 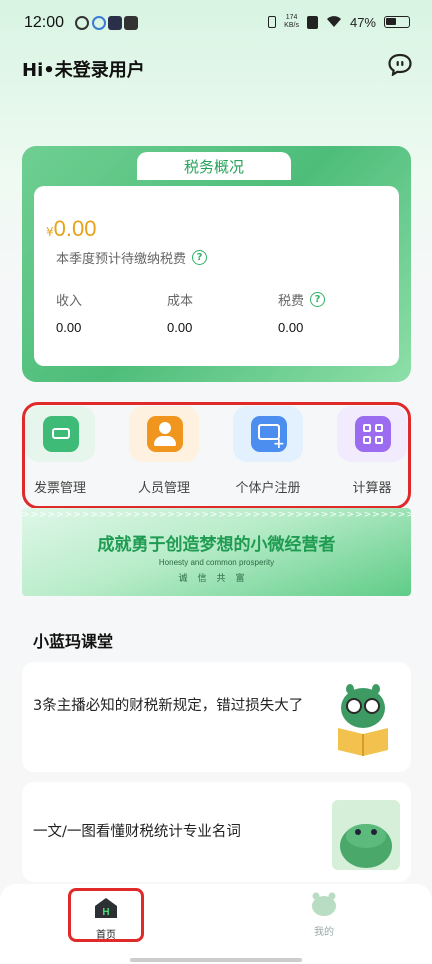 I want to click on stat-cost-label: 成本, so click(x=180, y=301).